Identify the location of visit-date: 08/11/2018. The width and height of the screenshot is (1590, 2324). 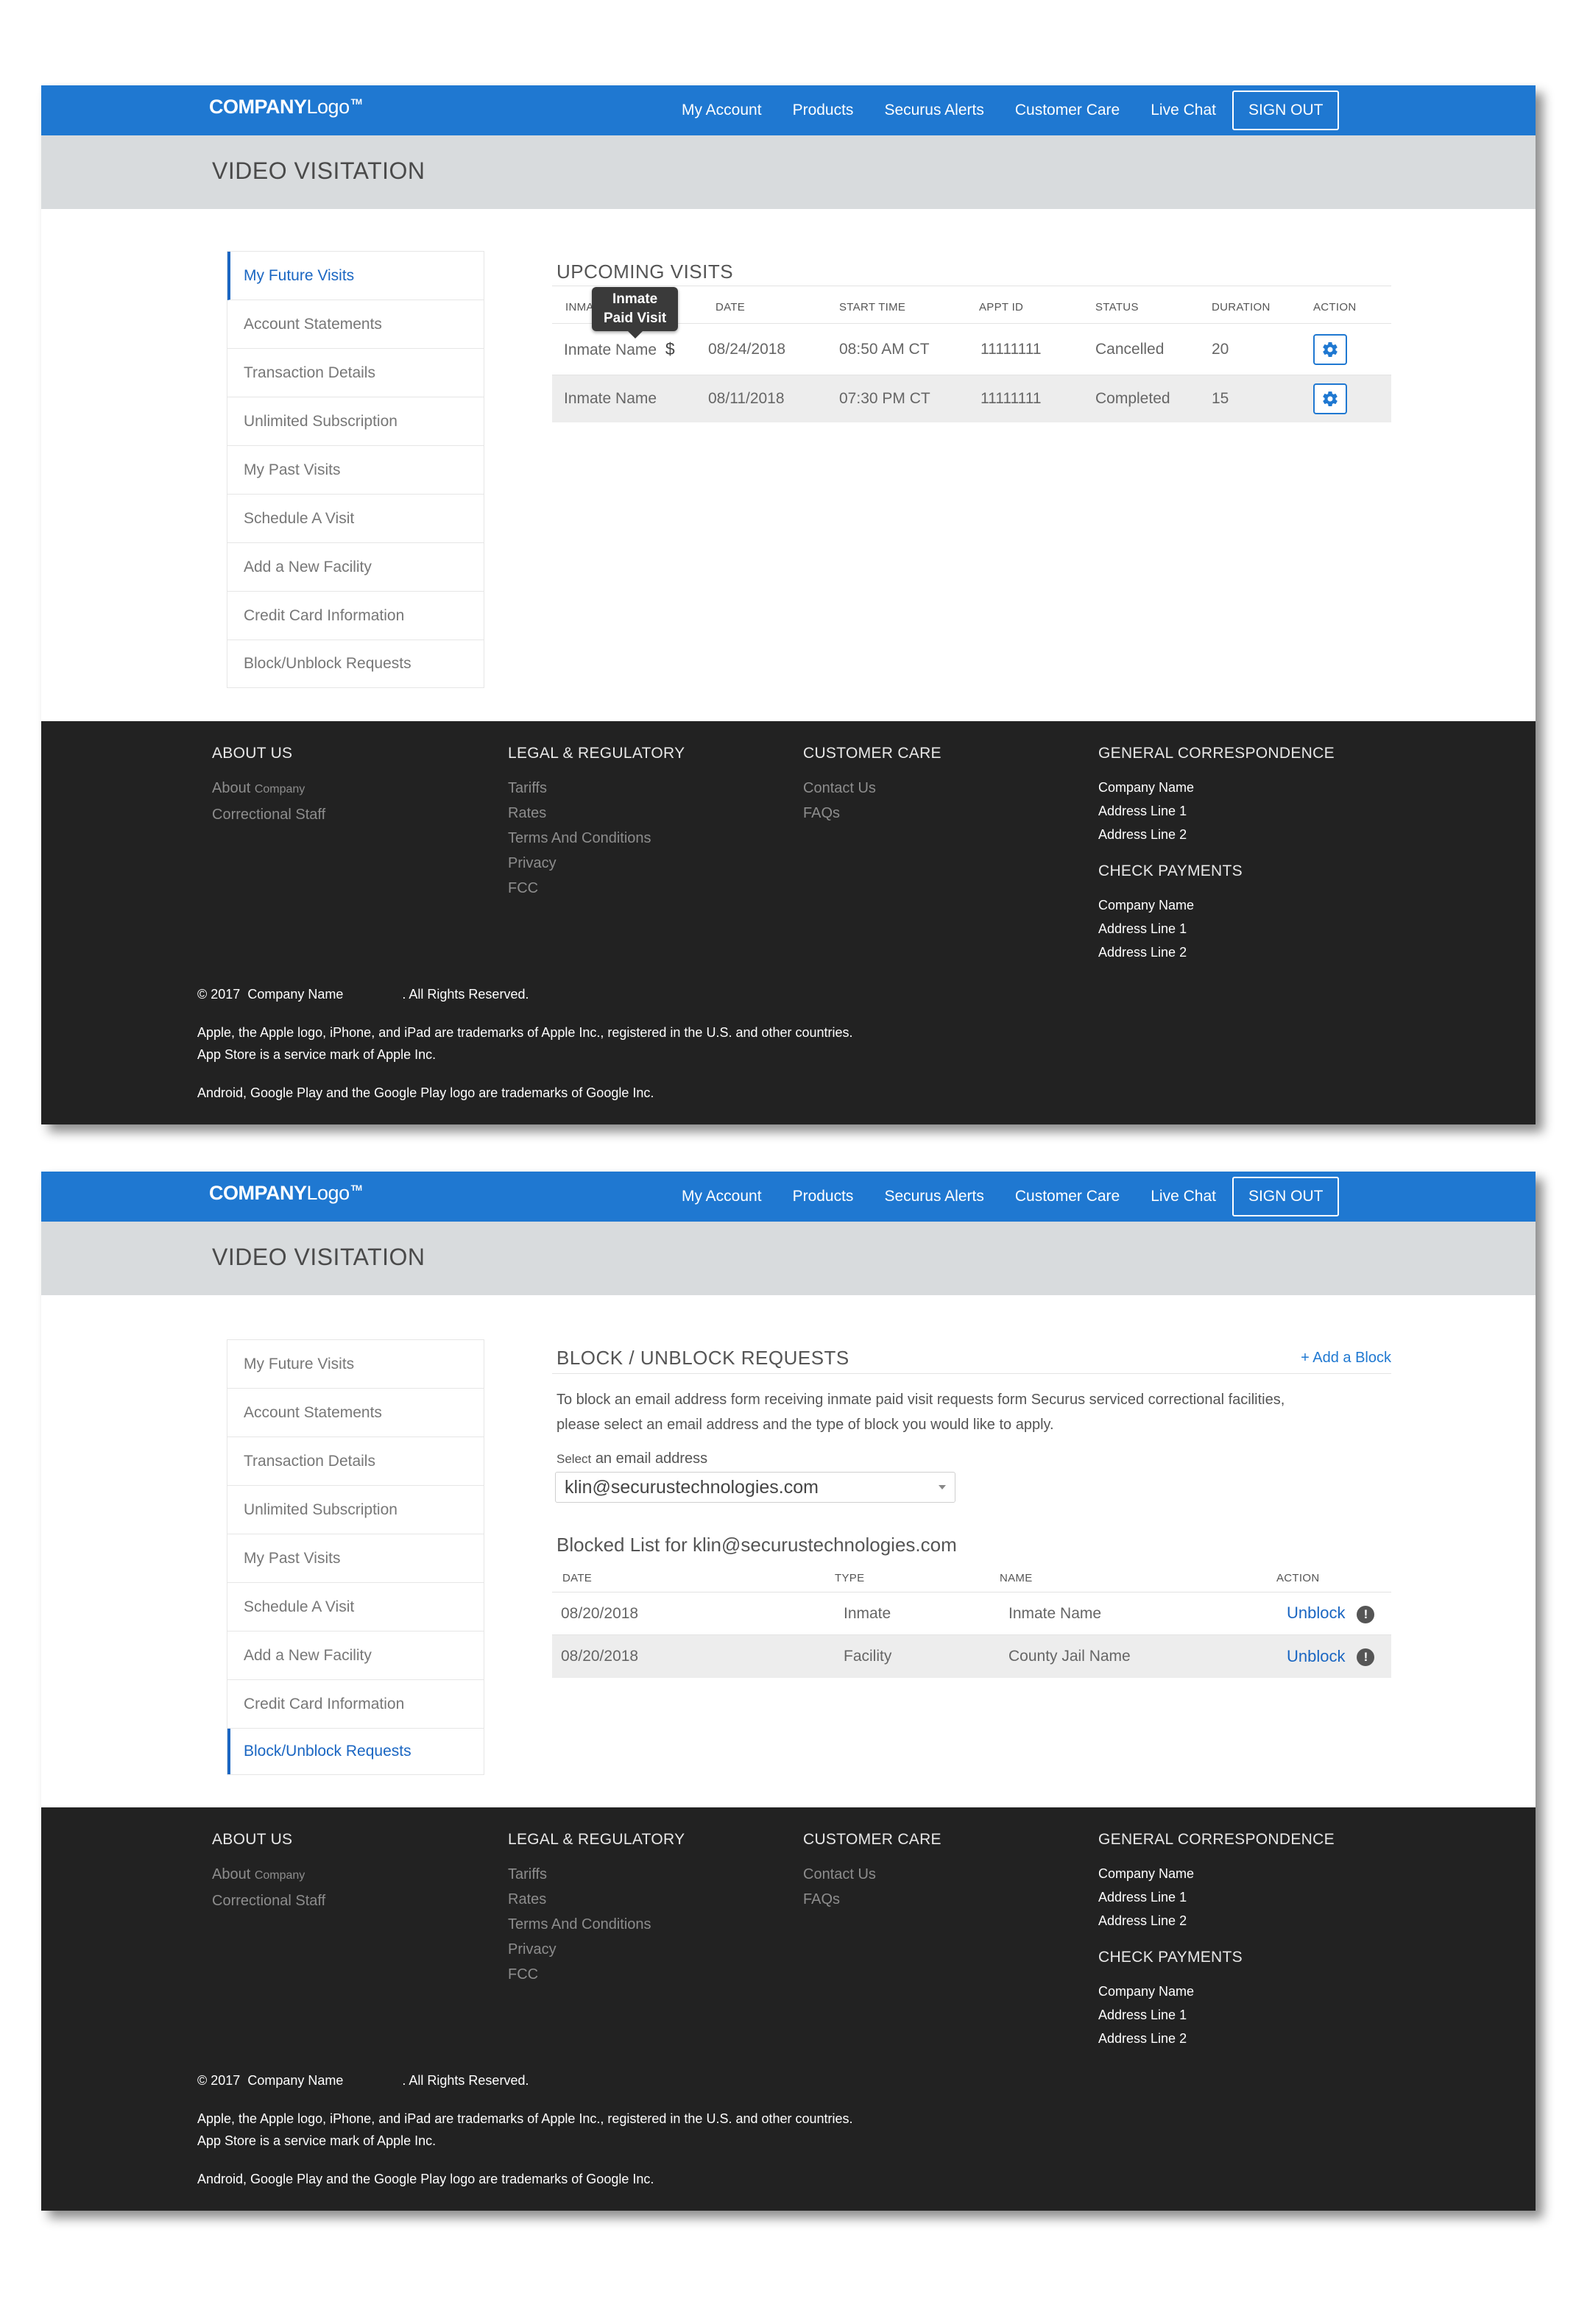
(746, 398).